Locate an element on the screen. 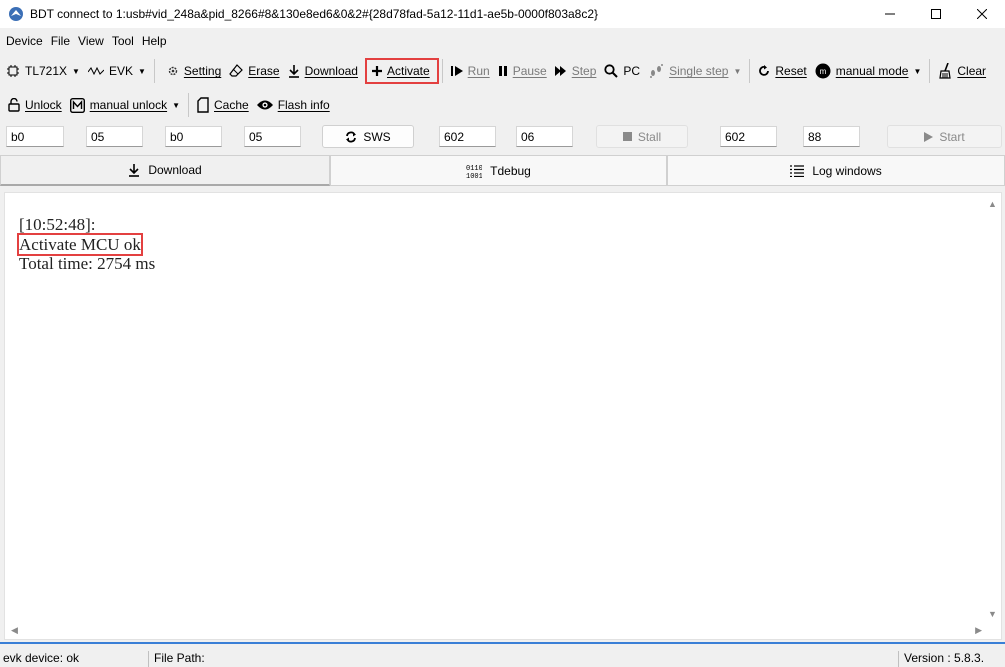  scroll-right-icon: ▶ is located at coordinates (978, 630).